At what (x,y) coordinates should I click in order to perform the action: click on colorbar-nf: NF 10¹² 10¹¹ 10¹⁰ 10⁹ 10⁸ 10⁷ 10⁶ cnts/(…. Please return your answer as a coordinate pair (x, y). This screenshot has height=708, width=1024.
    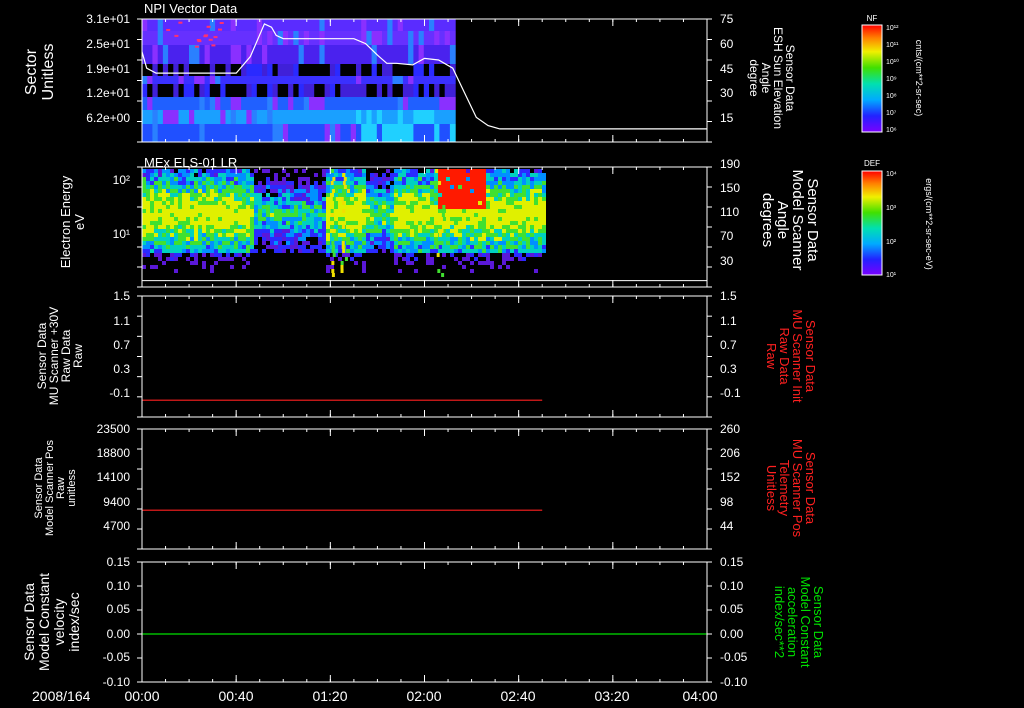
    Looking at the image, I should click on (892, 74).